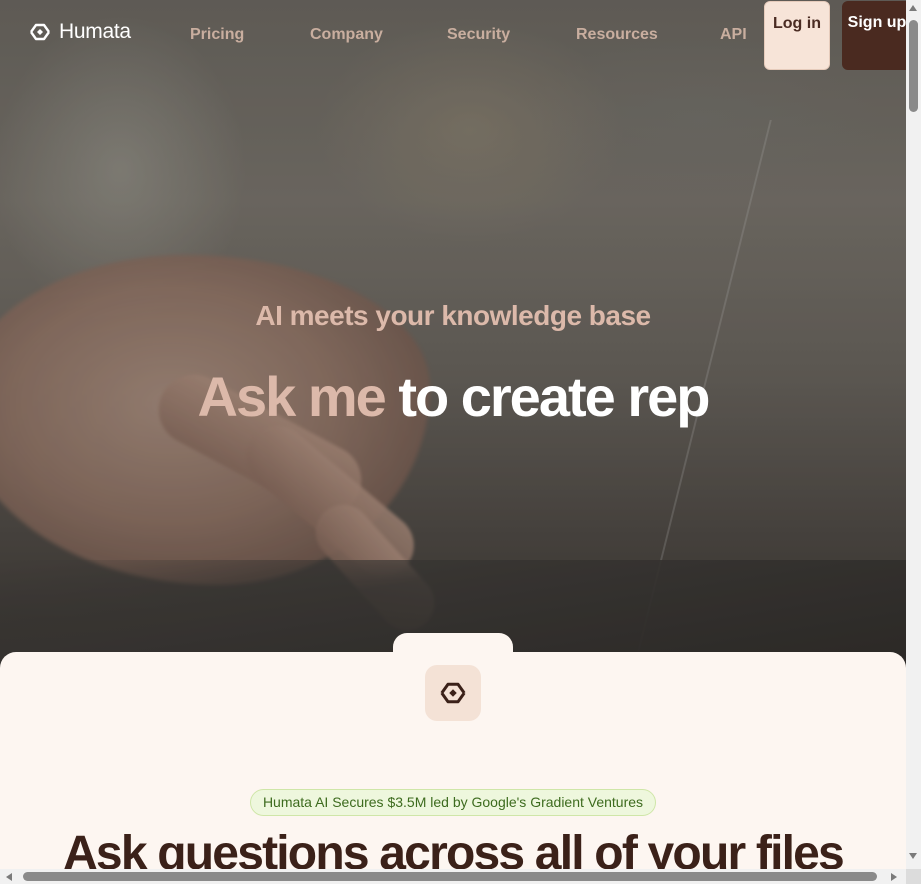 The width and height of the screenshot is (921, 884). Describe the element at coordinates (913, 856) in the screenshot. I see `scroll-down-arrow-icon` at that location.